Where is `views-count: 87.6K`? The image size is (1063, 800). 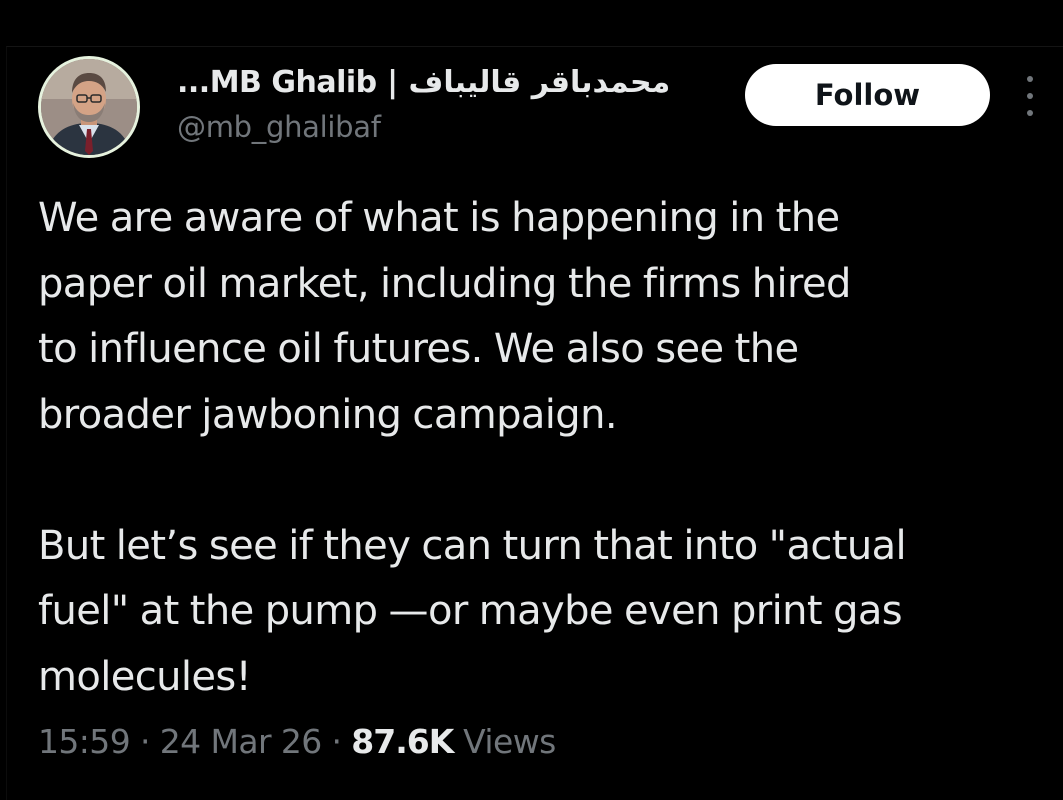 views-count: 87.6K is located at coordinates (402, 741).